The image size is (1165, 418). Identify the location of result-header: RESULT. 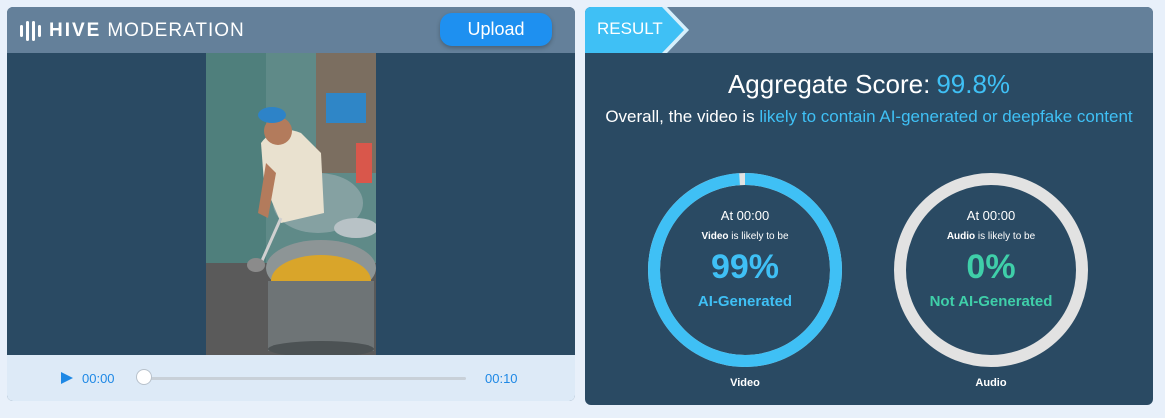
(869, 30).